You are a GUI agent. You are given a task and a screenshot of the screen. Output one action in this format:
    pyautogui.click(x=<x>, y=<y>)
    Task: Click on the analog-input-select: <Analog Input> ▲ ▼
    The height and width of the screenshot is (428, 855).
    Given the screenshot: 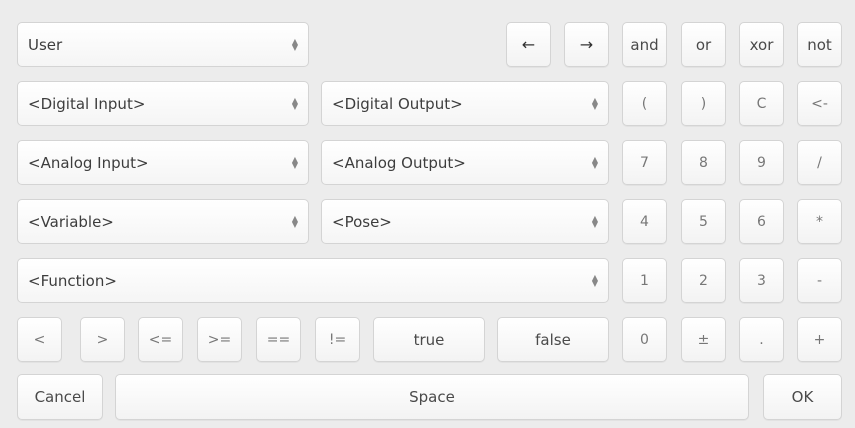 What is the action you would take?
    pyautogui.click(x=163, y=162)
    